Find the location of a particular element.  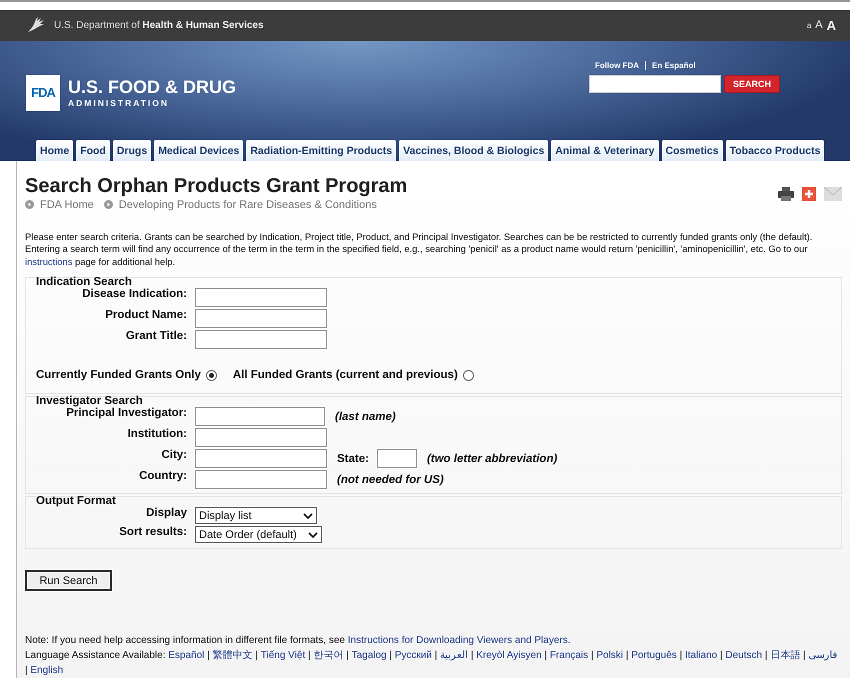

group-legend: Investigator Search is located at coordinates (433, 401).